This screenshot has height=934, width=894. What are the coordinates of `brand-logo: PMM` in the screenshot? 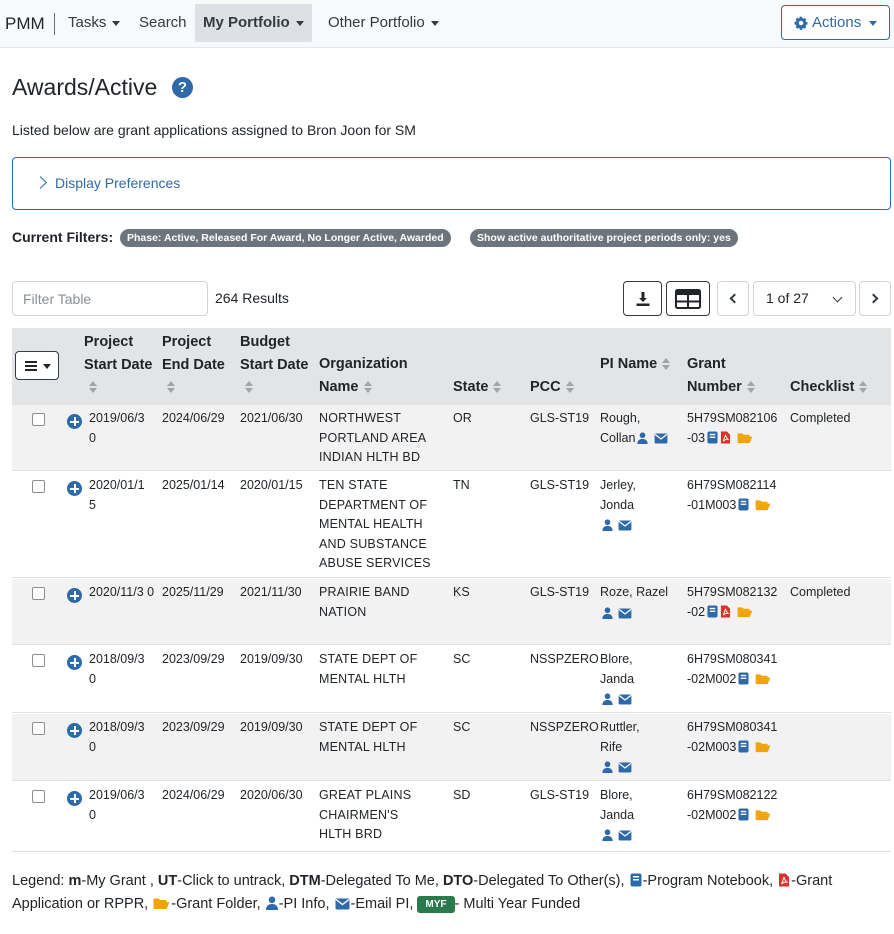 It's located at (30, 24).